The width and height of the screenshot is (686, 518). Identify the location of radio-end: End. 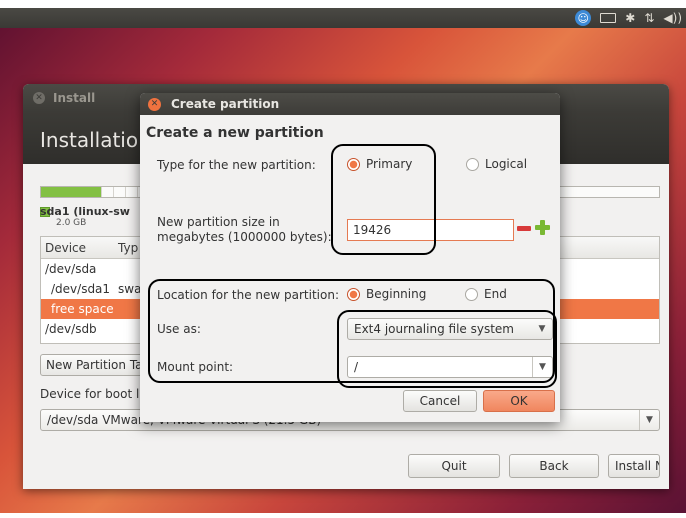
(486, 294).